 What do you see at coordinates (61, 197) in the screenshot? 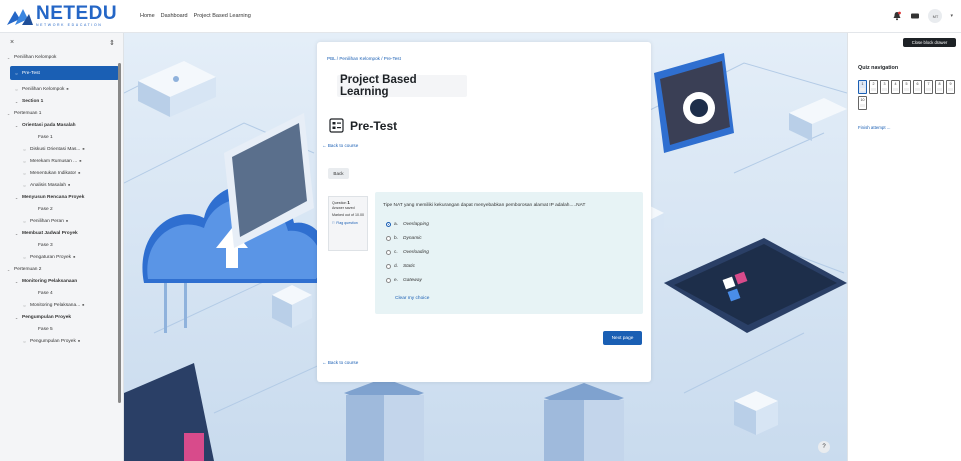
I see `course-index-item: ⌄ Menyusun Rencana Proyek` at bounding box center [61, 197].